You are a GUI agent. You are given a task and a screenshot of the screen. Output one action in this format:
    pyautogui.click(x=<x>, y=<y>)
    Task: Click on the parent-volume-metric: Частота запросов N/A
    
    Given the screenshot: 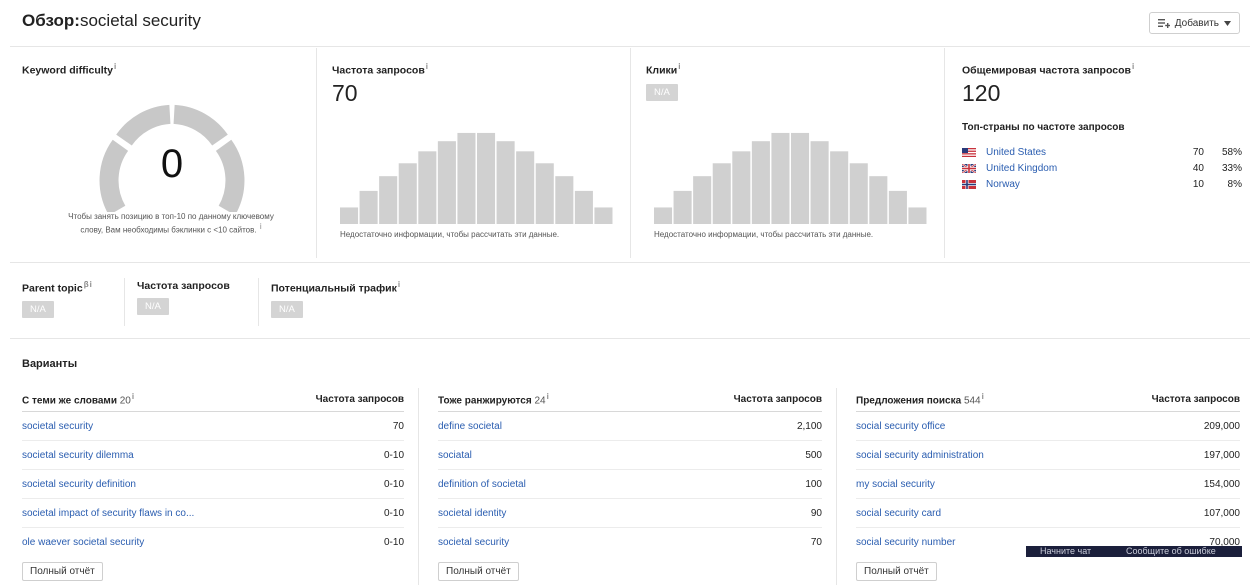 What is the action you would take?
    pyautogui.click(x=183, y=297)
    